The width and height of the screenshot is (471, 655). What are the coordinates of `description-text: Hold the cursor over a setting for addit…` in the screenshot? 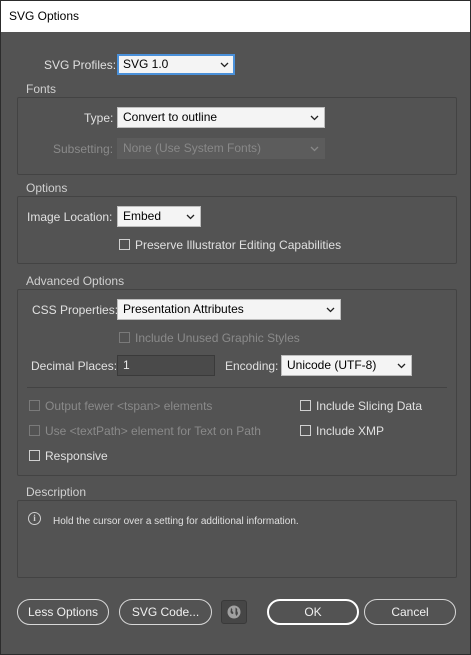 It's located at (176, 521).